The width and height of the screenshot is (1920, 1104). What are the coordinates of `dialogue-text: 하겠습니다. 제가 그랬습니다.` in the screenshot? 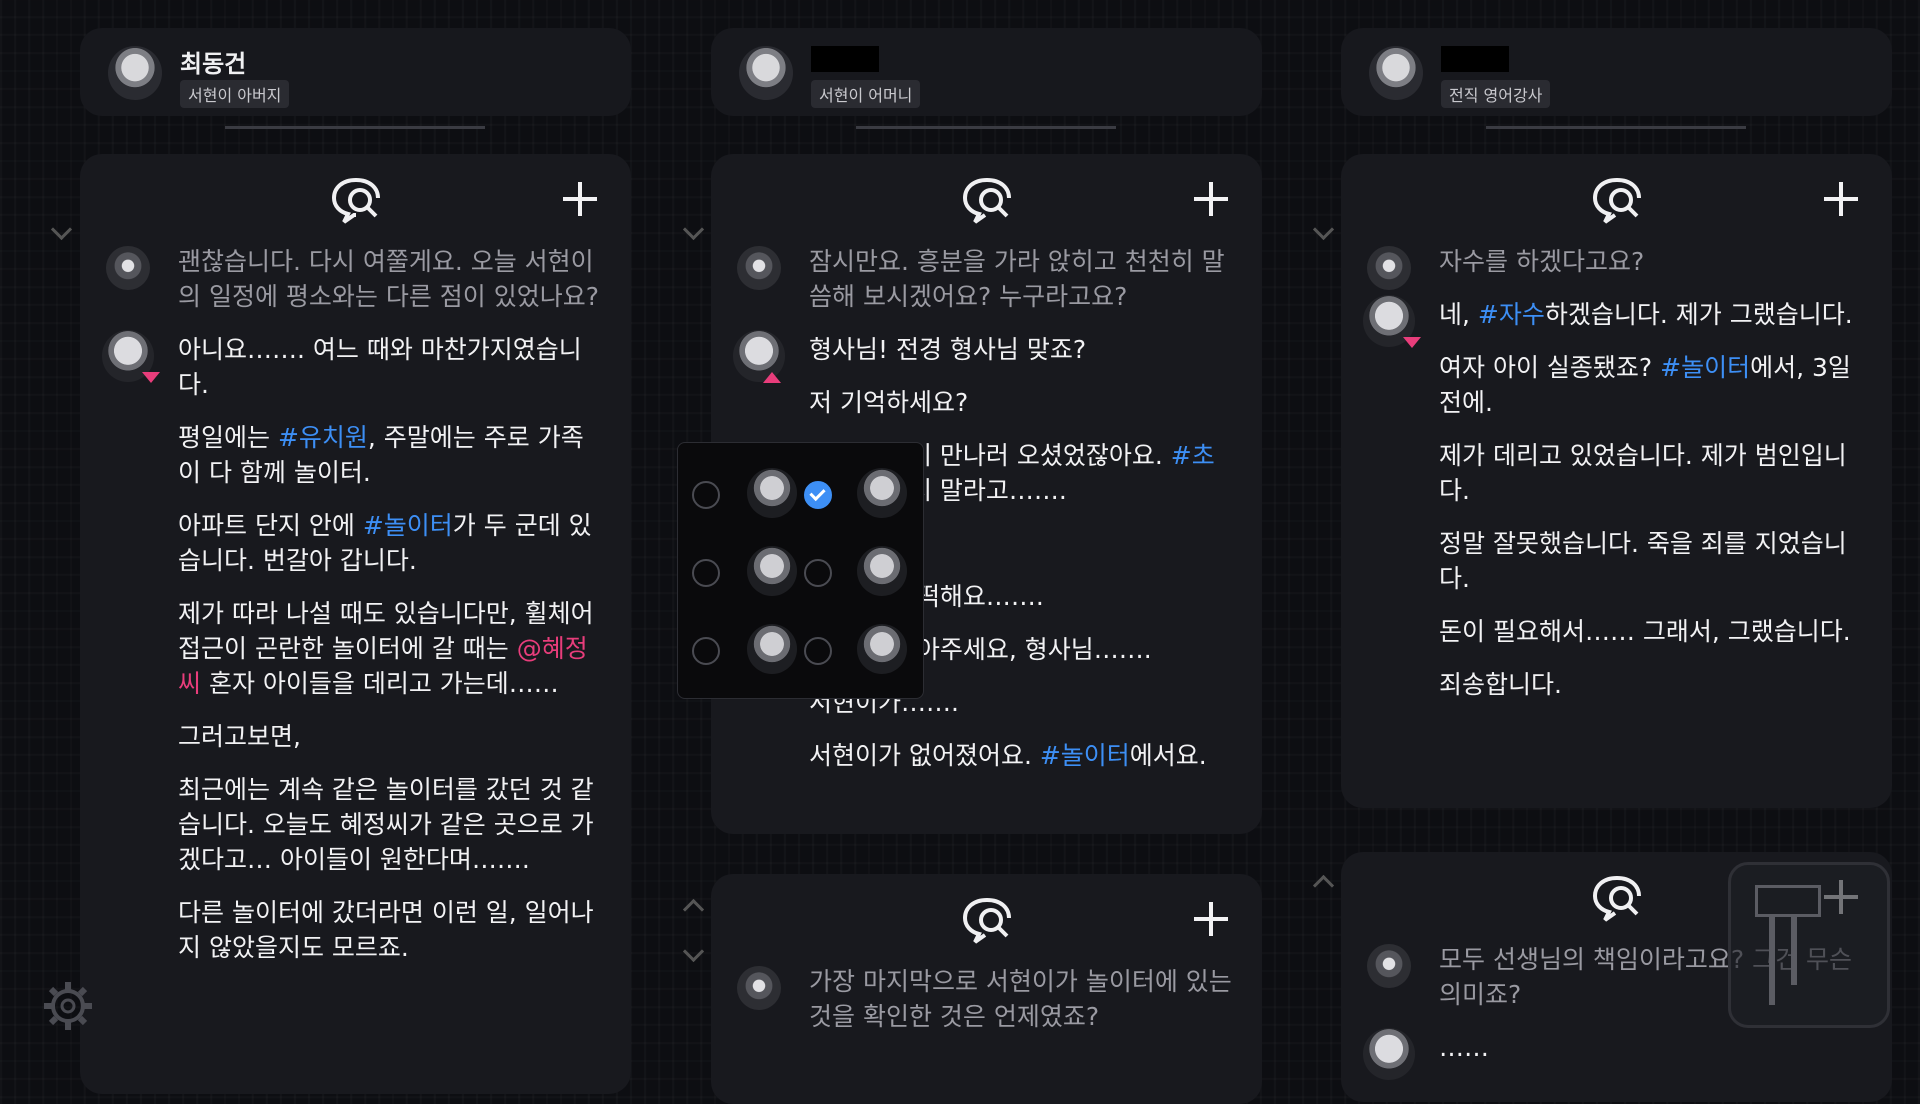 It's located at (1698, 314).